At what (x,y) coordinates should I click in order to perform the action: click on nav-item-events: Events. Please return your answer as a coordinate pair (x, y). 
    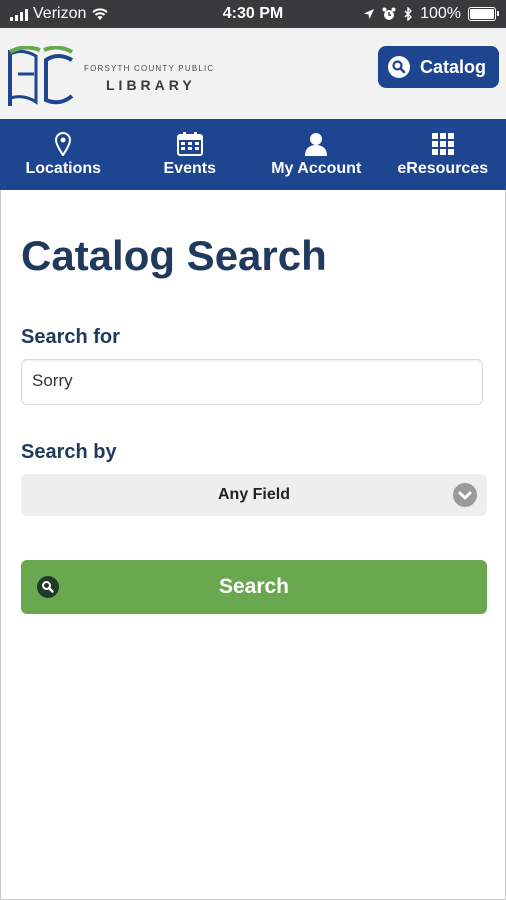
    Looking at the image, I should click on (190, 154).